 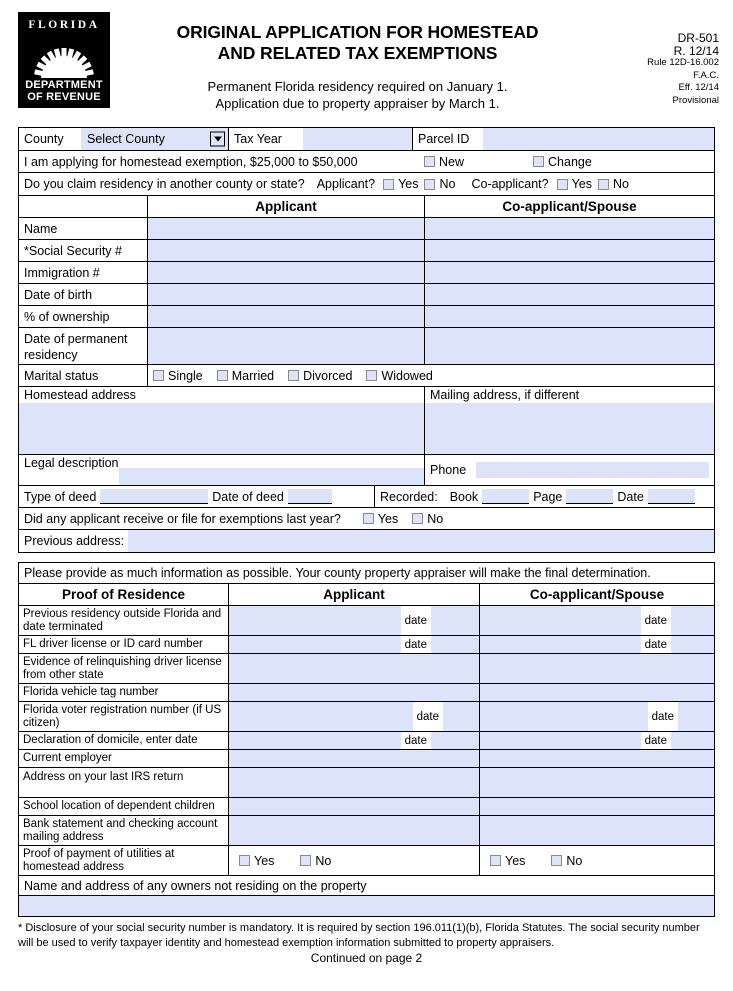 I want to click on change-option: Change, so click(x=562, y=162).